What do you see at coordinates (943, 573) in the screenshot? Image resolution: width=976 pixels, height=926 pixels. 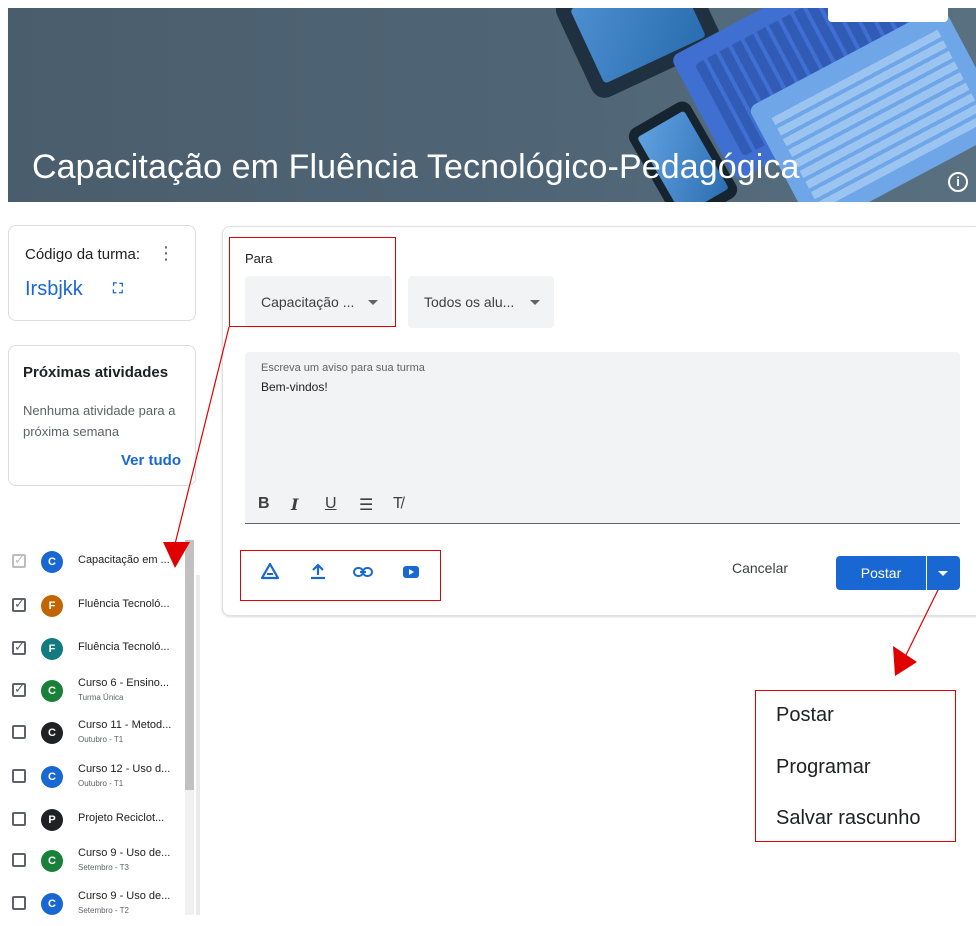 I see `post-options-button` at bounding box center [943, 573].